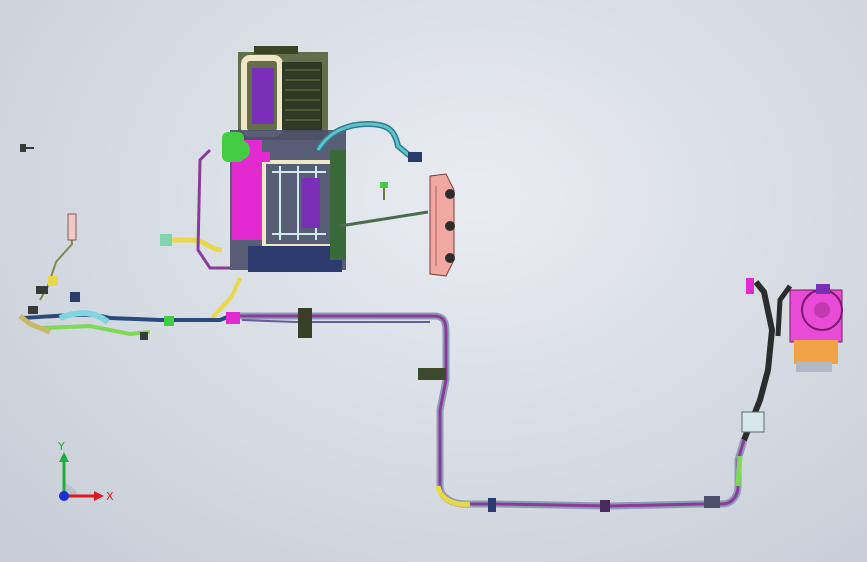  I want to click on bolt-icon, so click(384, 191).